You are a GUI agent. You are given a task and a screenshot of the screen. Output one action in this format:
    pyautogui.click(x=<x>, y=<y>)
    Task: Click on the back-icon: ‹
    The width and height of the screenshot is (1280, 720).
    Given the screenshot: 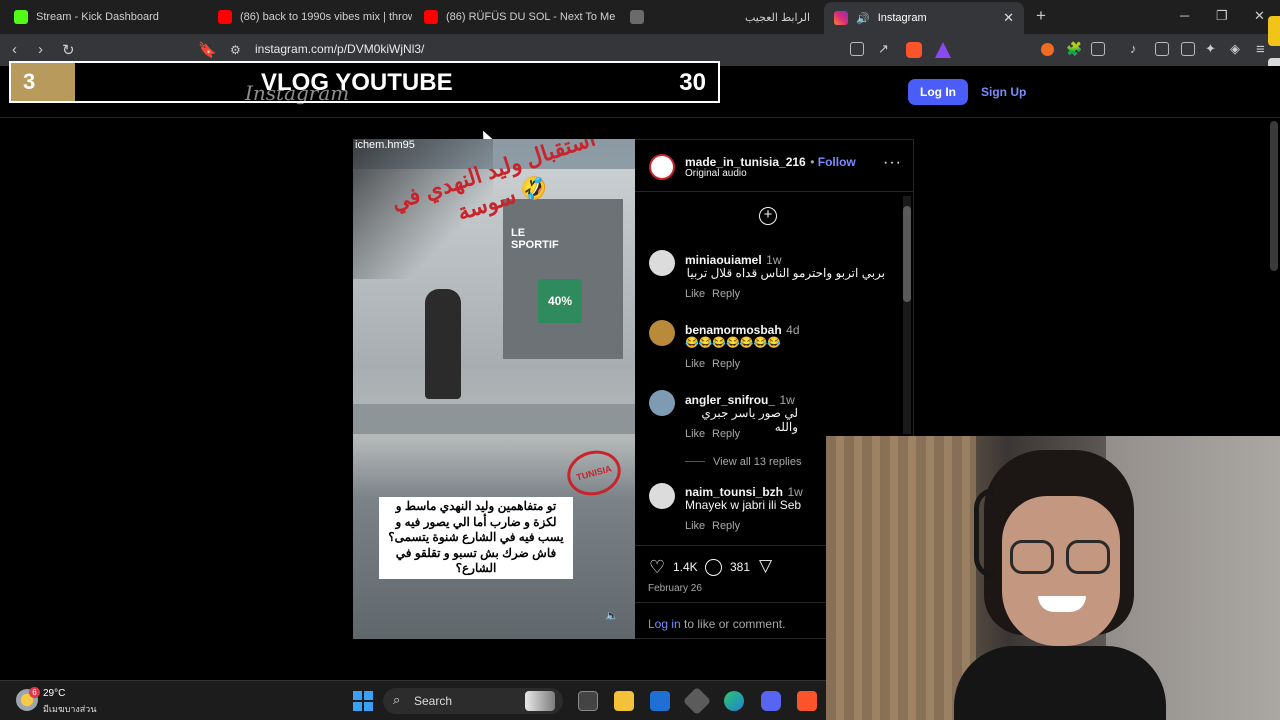 What is the action you would take?
    pyautogui.click(x=14, y=49)
    